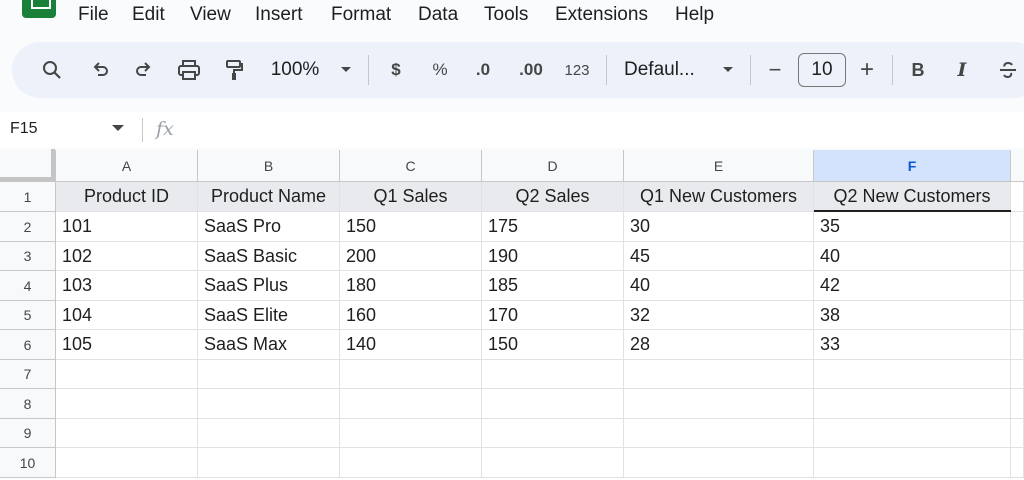  What do you see at coordinates (127, 197) in the screenshot?
I see `cell-a1: Product ID` at bounding box center [127, 197].